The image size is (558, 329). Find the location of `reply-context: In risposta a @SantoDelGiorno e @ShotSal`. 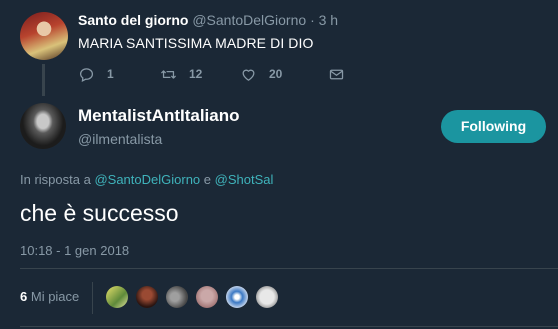

reply-context: In risposta a @SantoDelGiorno e @ShotSal is located at coordinates (146, 179).